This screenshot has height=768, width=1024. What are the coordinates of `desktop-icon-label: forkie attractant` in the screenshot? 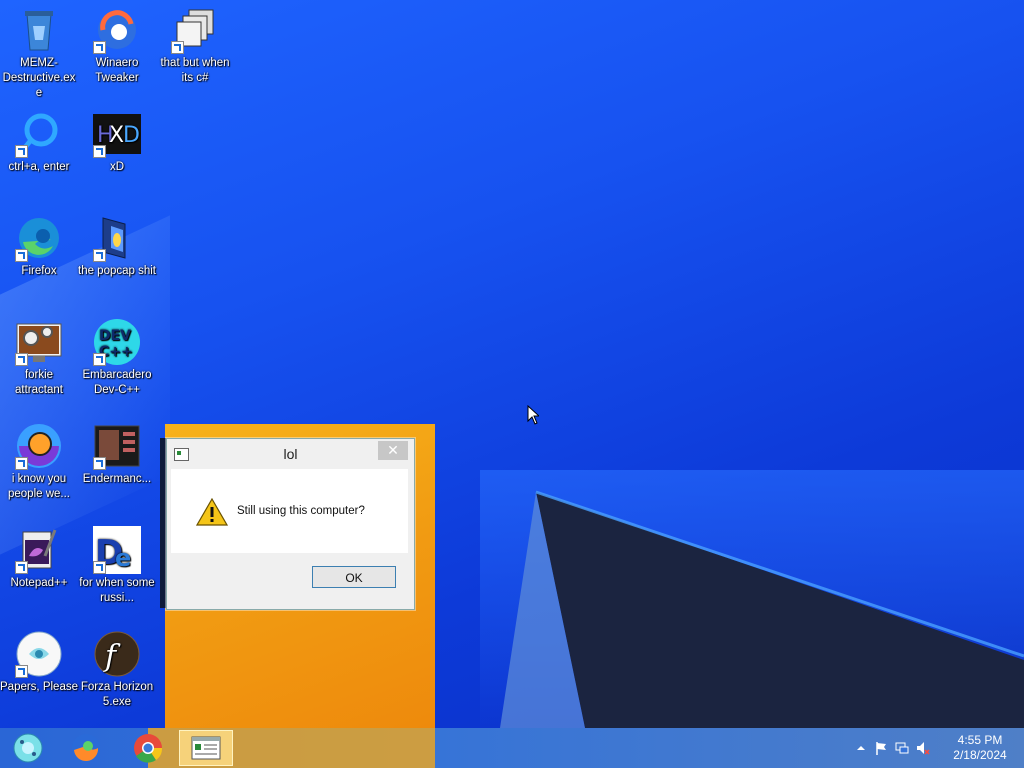 It's located at (39, 382).